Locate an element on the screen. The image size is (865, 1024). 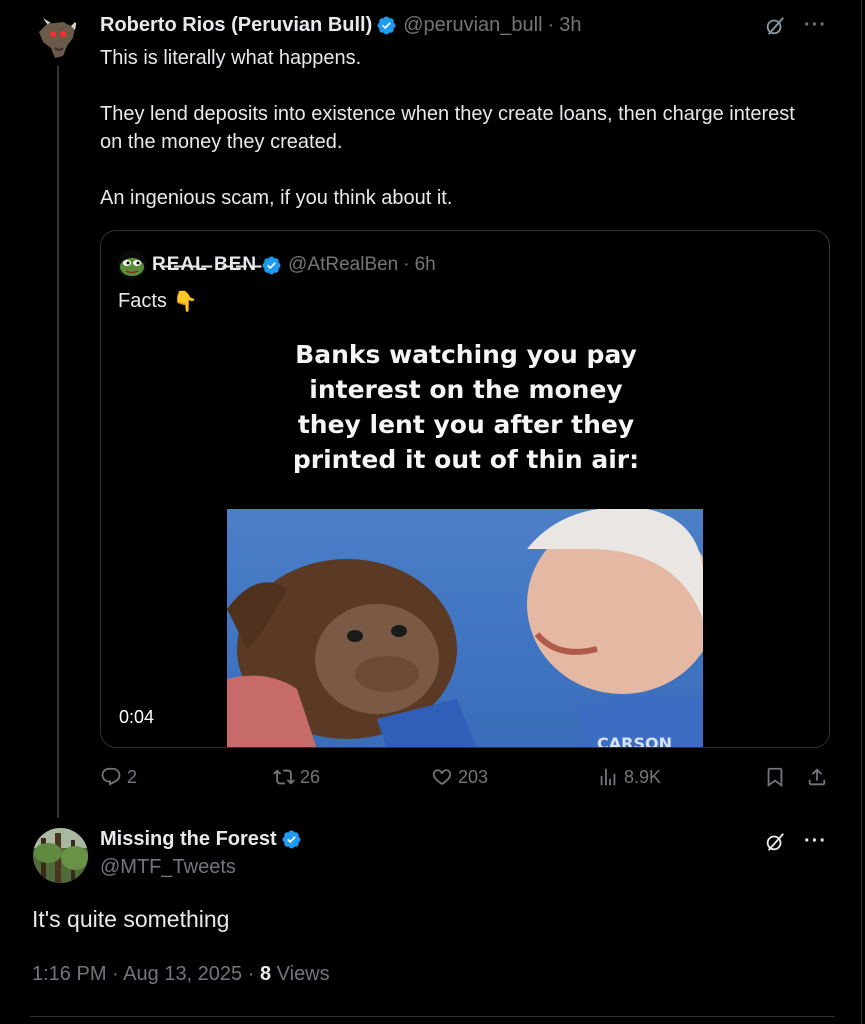
quote-handle: @AtRealBen is located at coordinates (343, 265).